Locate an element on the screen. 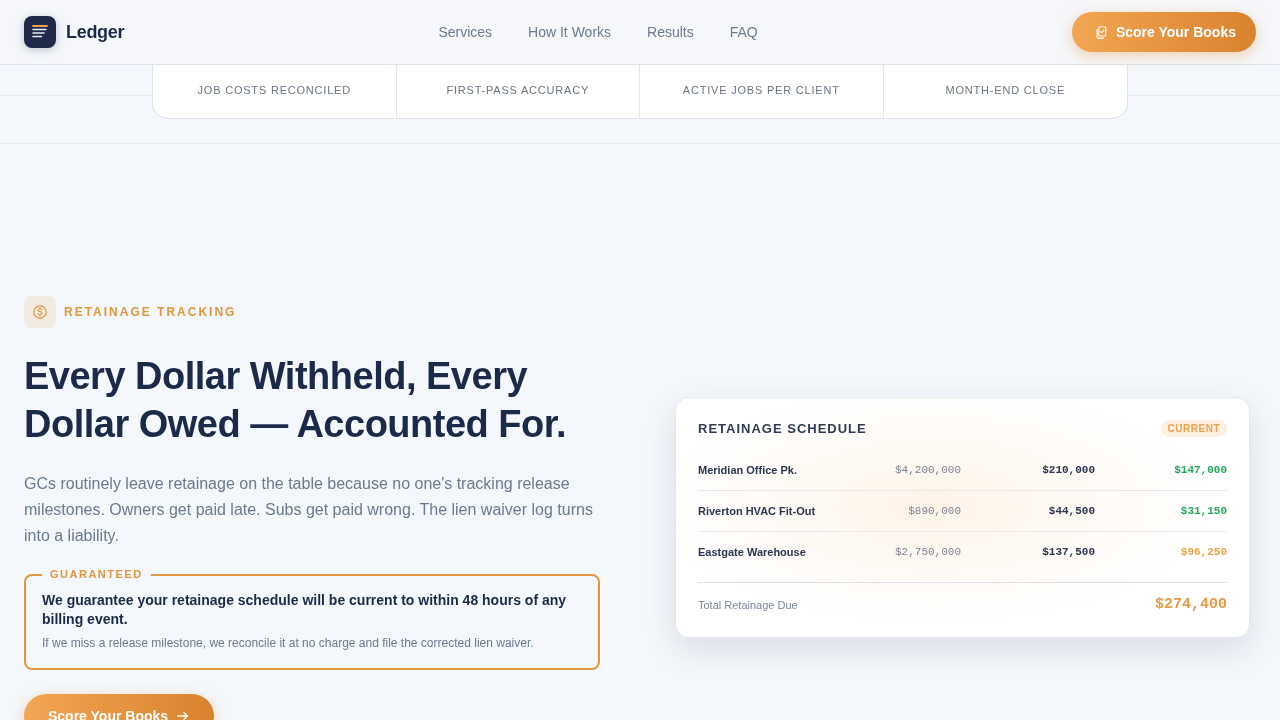 This screenshot has width=1280, height=720. nav-link: Services is located at coordinates (465, 32).